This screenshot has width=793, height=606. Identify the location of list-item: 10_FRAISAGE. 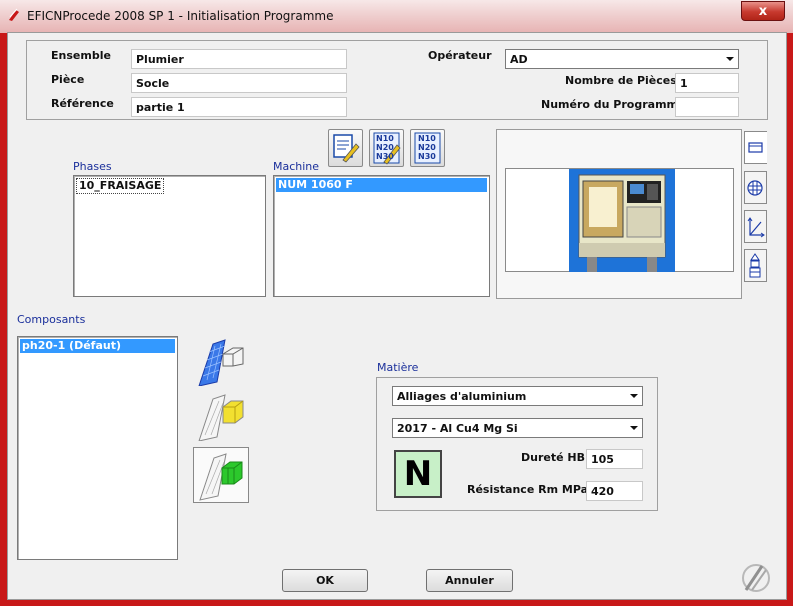
(120, 186).